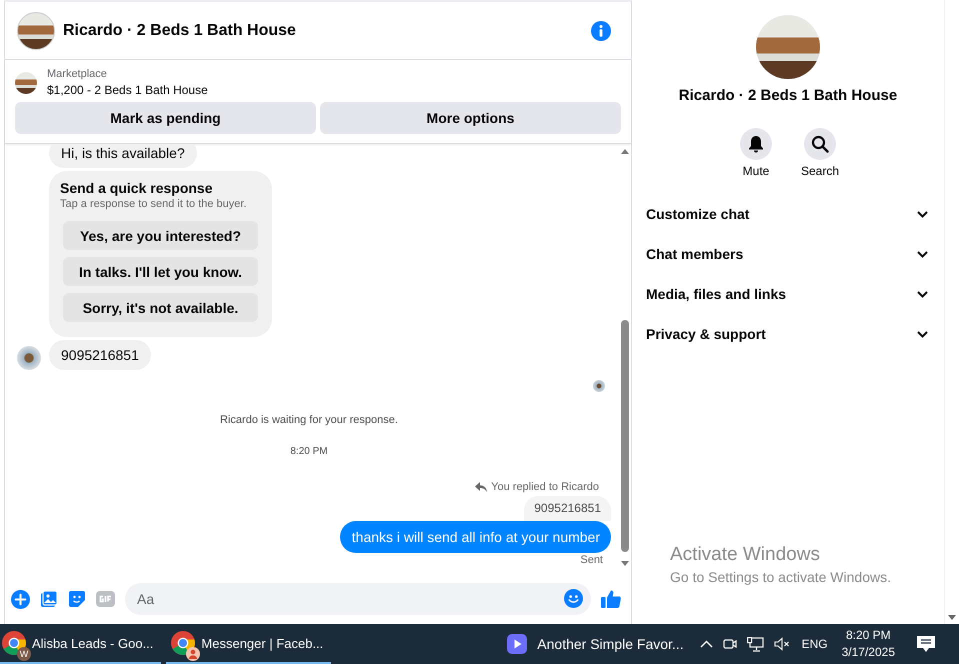 This screenshot has width=959, height=664. Describe the element at coordinates (154, 204) in the screenshot. I see `quick-response-hint: Tap a response to send it to the buyer.` at that location.